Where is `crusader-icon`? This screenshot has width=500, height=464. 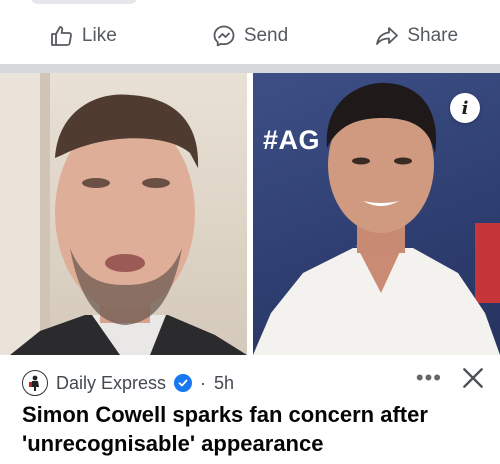 crusader-icon is located at coordinates (34, 383).